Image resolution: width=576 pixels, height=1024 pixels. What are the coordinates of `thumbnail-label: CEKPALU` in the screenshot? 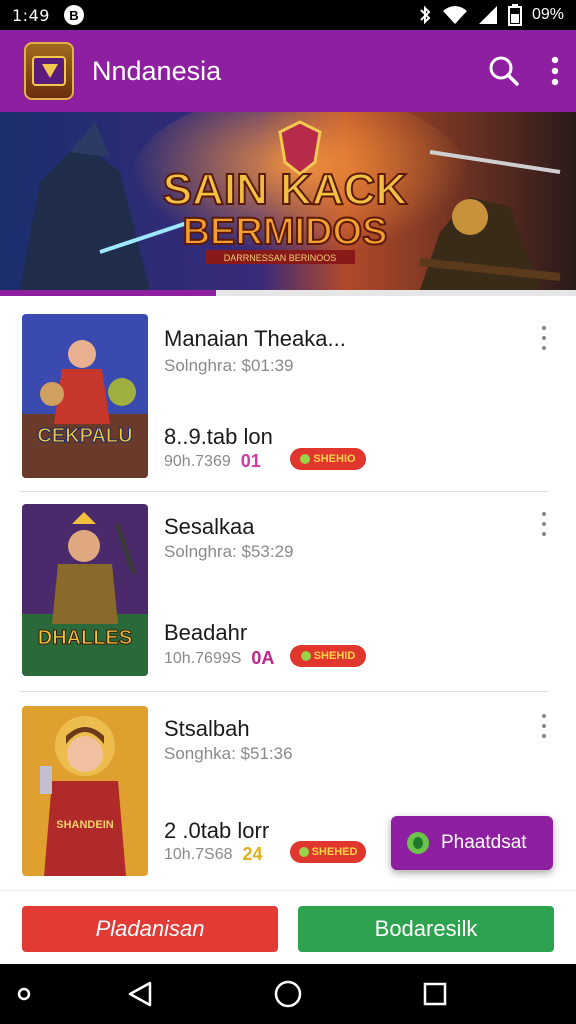 It's located at (84, 436).